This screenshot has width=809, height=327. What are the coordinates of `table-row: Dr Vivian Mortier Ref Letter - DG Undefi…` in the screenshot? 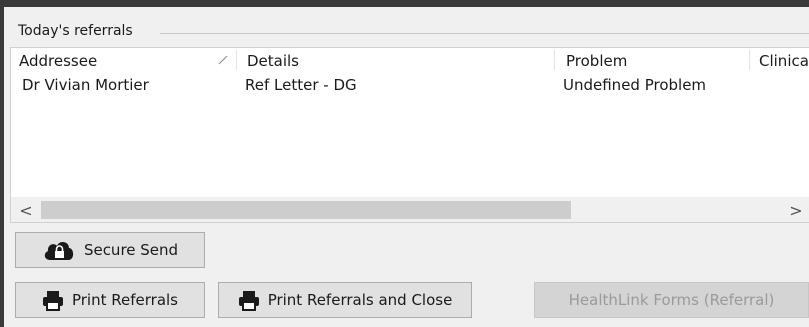 It's located at (410, 85).